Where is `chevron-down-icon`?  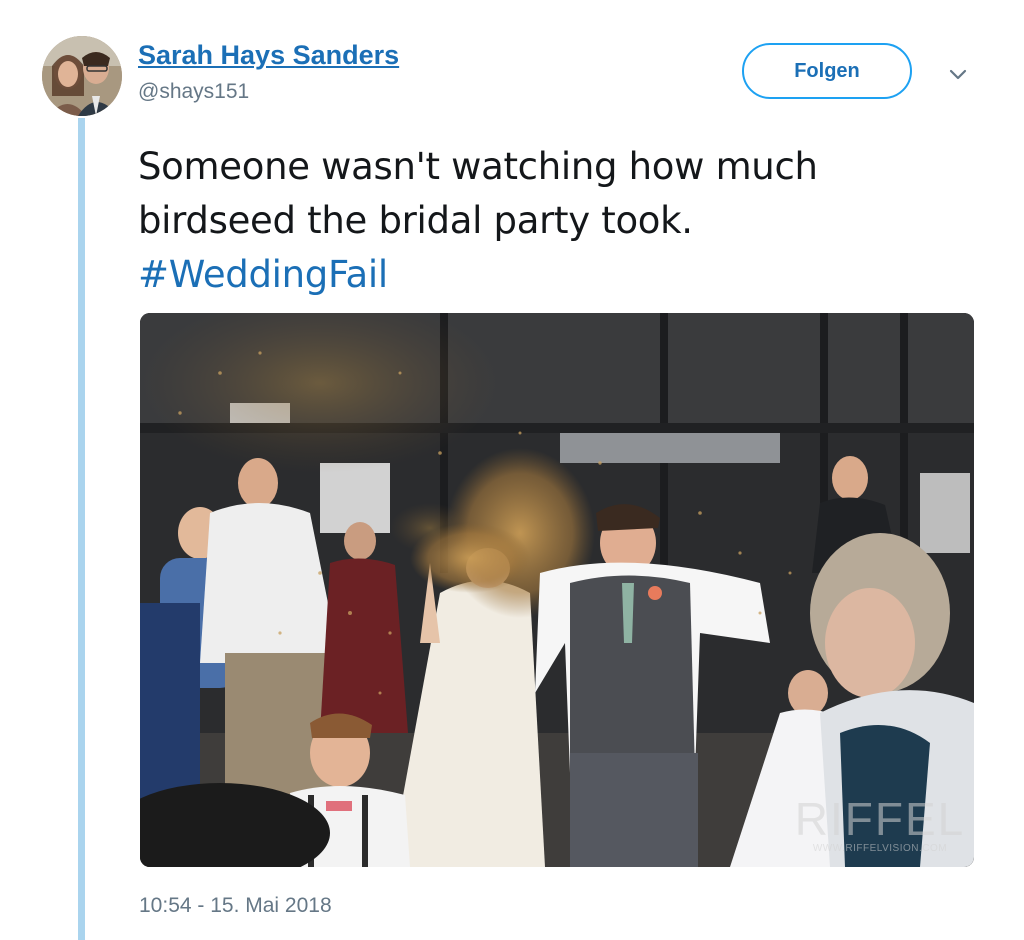
chevron-down-icon is located at coordinates (958, 74).